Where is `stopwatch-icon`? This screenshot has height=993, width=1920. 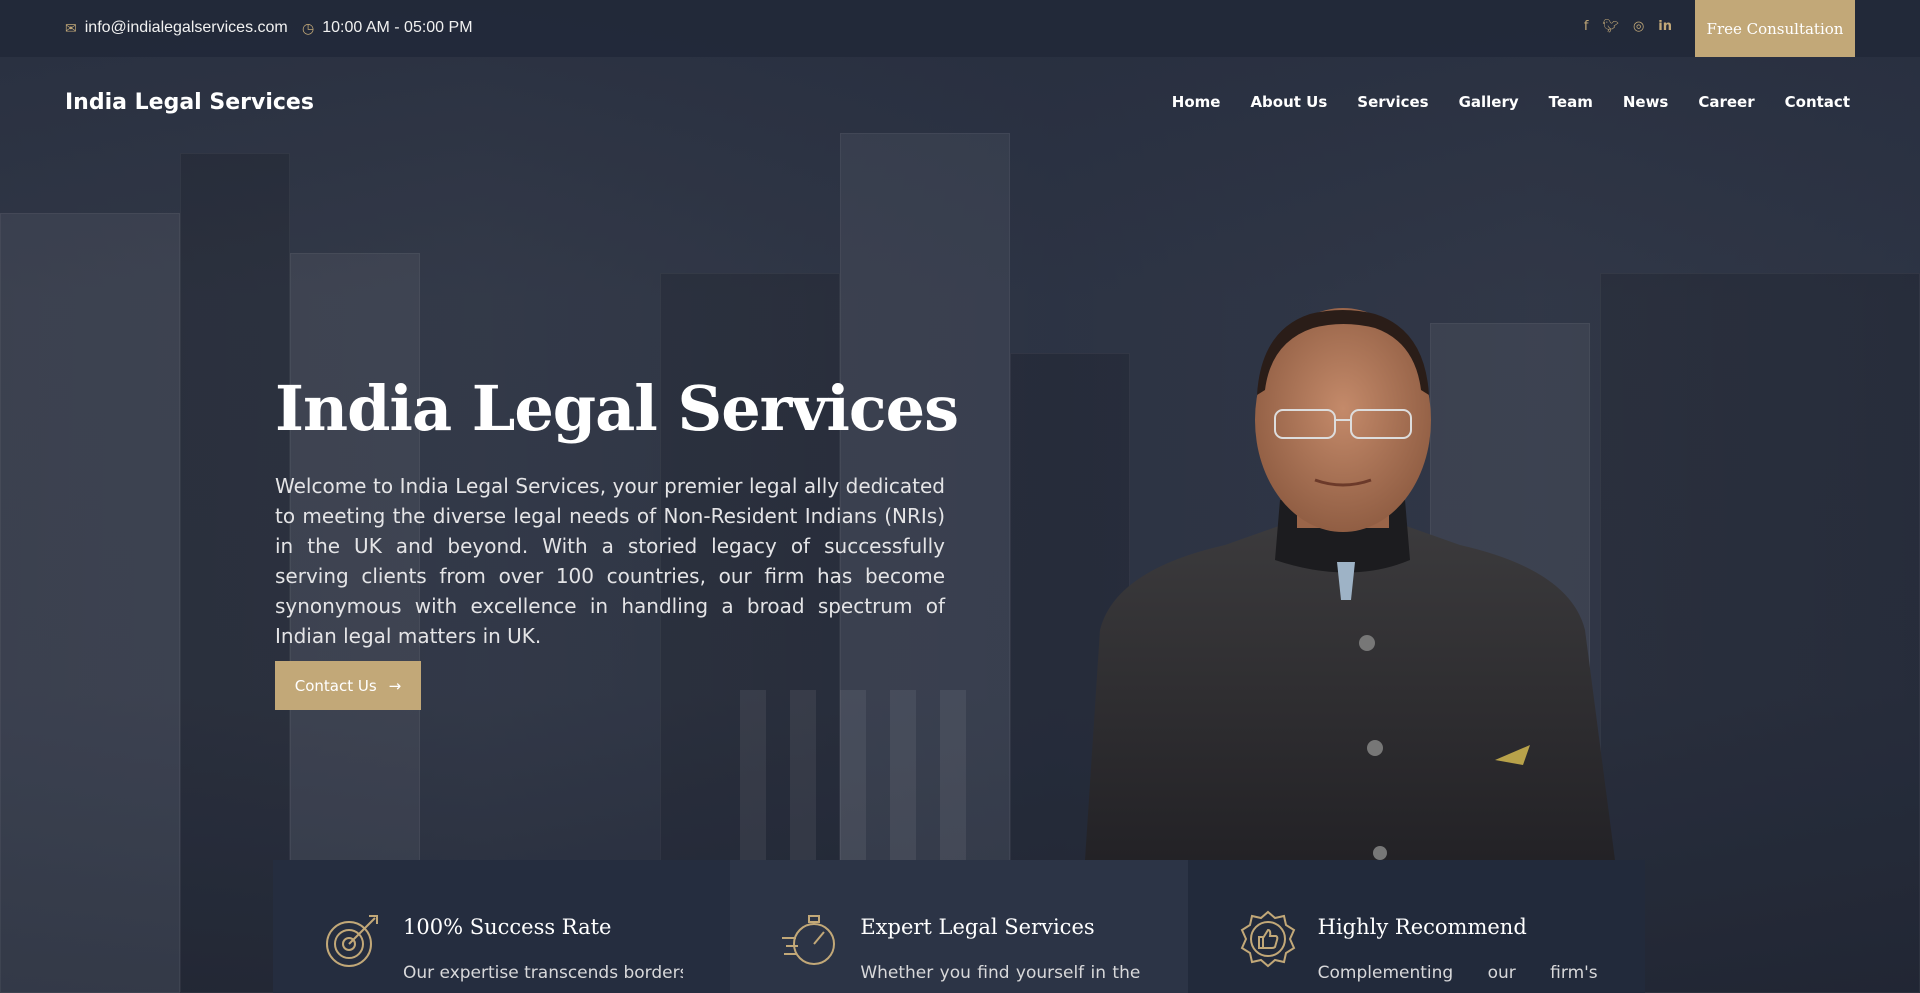
stopwatch-icon is located at coordinates (809, 940).